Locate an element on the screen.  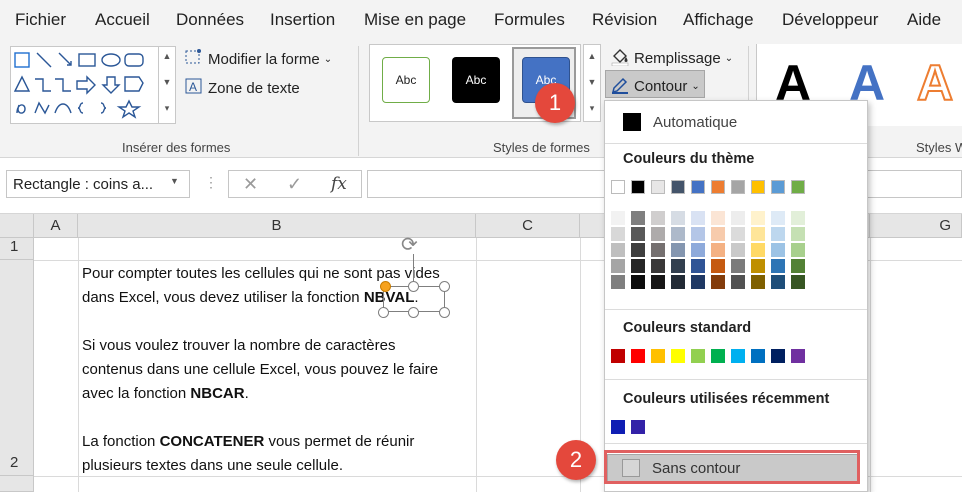
menu-insertion: Insertion is located at coordinates (302, 20).